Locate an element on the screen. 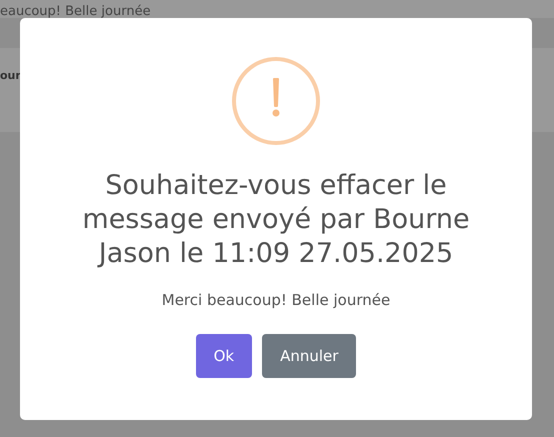  warning-icon is located at coordinates (276, 101).